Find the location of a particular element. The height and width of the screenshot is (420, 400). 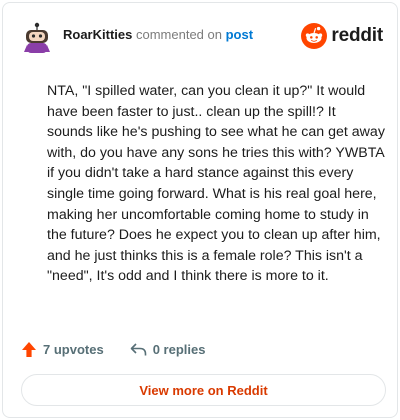

post-link: post is located at coordinates (239, 34).